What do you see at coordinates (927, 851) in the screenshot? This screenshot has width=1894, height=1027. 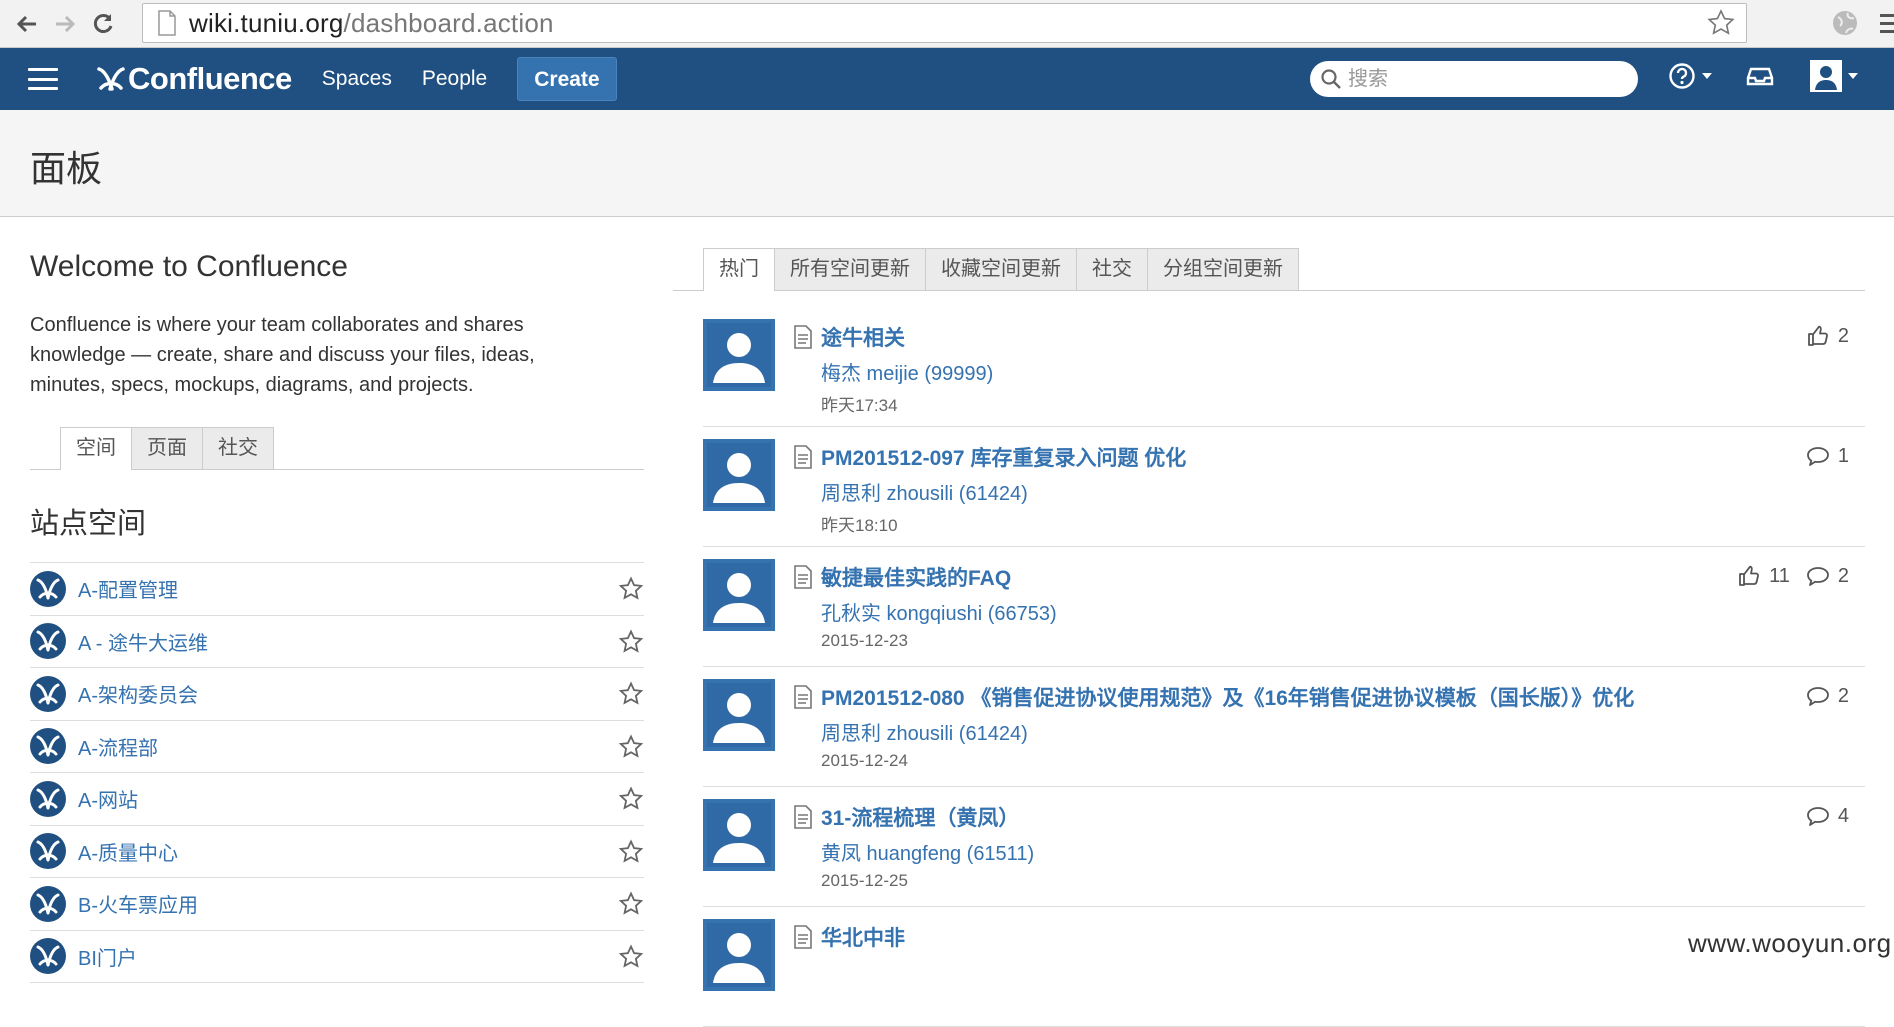 I see `author-link: 黄凤 huangfeng (61511)` at bounding box center [927, 851].